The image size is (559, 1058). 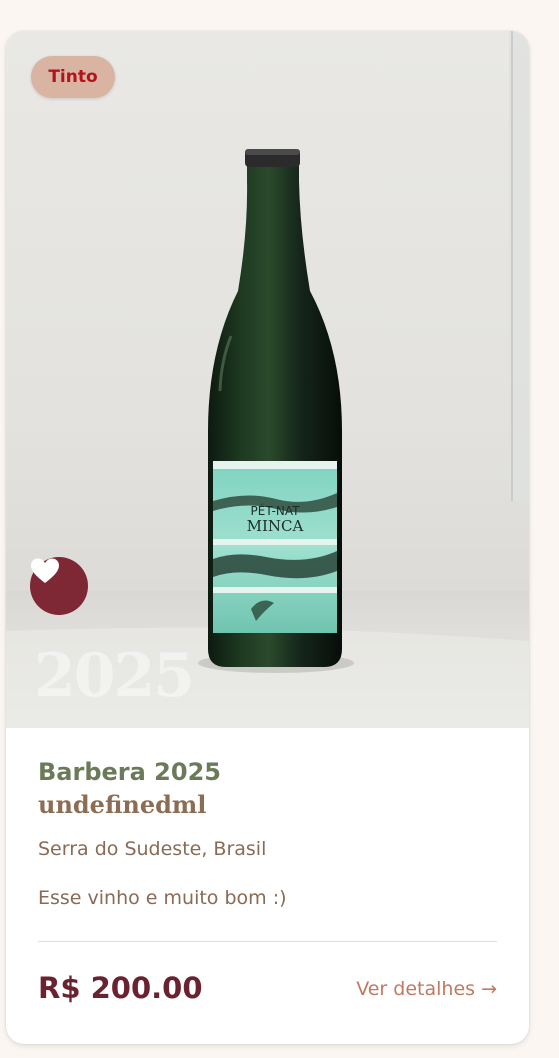 What do you see at coordinates (276, 510) in the screenshot?
I see `bottle-label-line1: PÉT-NAT` at bounding box center [276, 510].